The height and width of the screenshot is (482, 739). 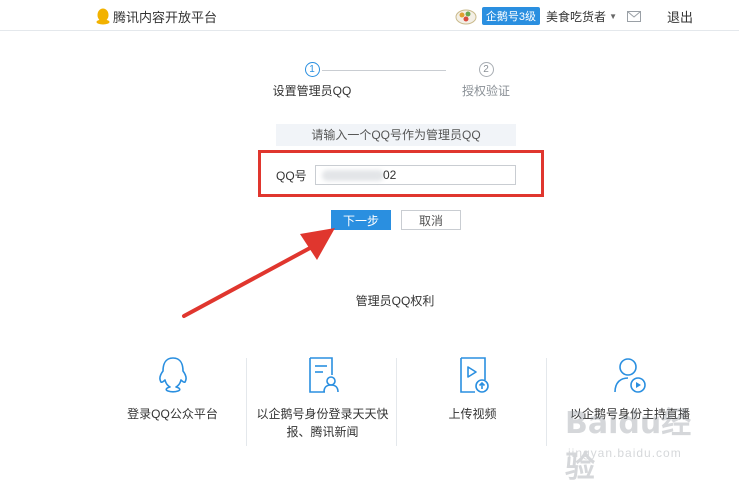 I want to click on top-header: 腾讯内容开放平台 企鹅号3级 美食吃货者 ▼ 退出, so click(x=369, y=15).